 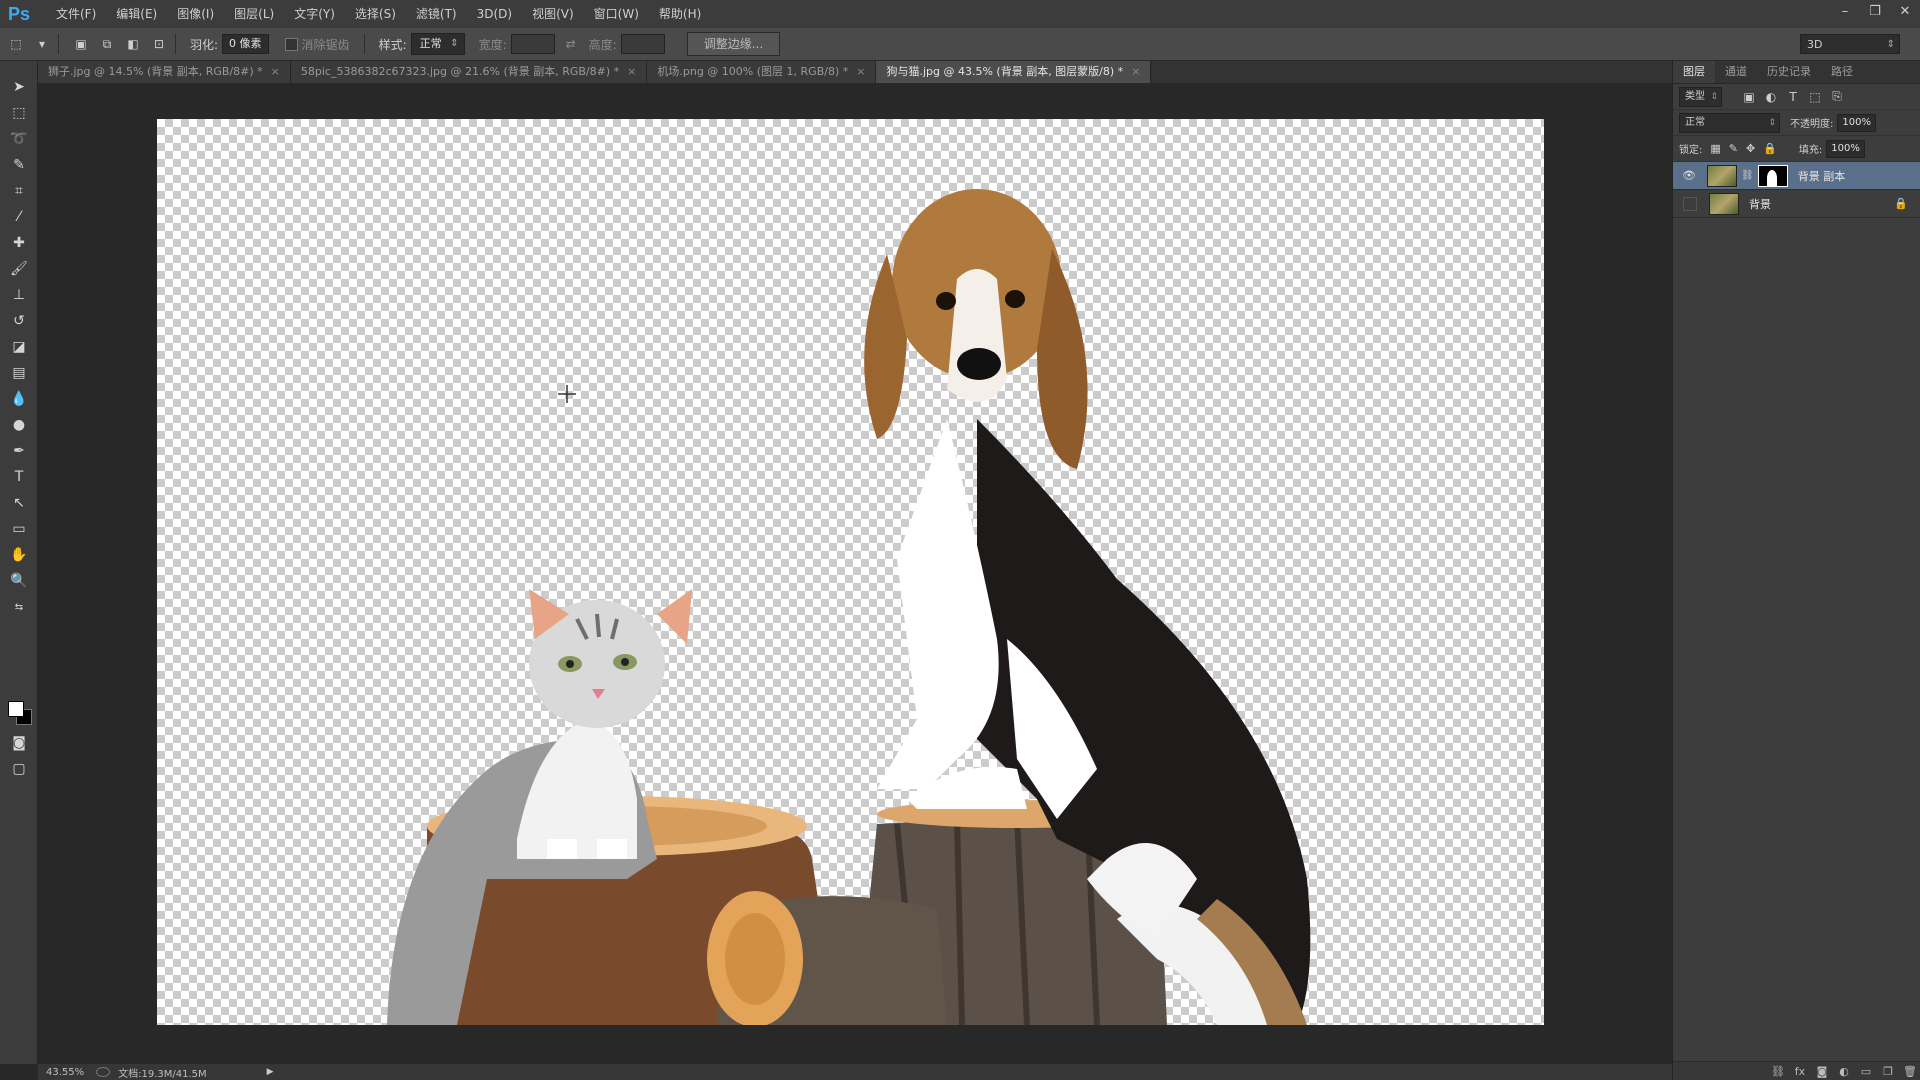 I want to click on new-selection-icon: ▣, so click(x=81, y=44).